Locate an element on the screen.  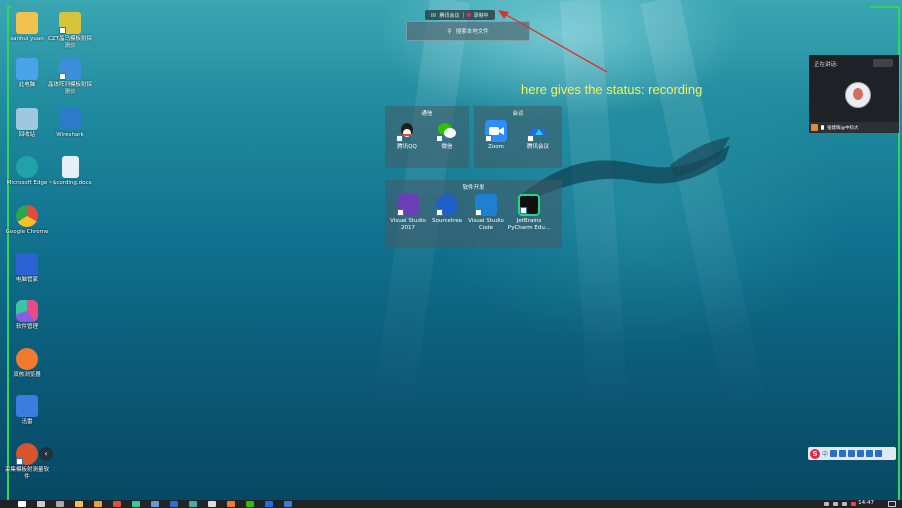
taskbar-explorer-icon is located at coordinates (79, 504).